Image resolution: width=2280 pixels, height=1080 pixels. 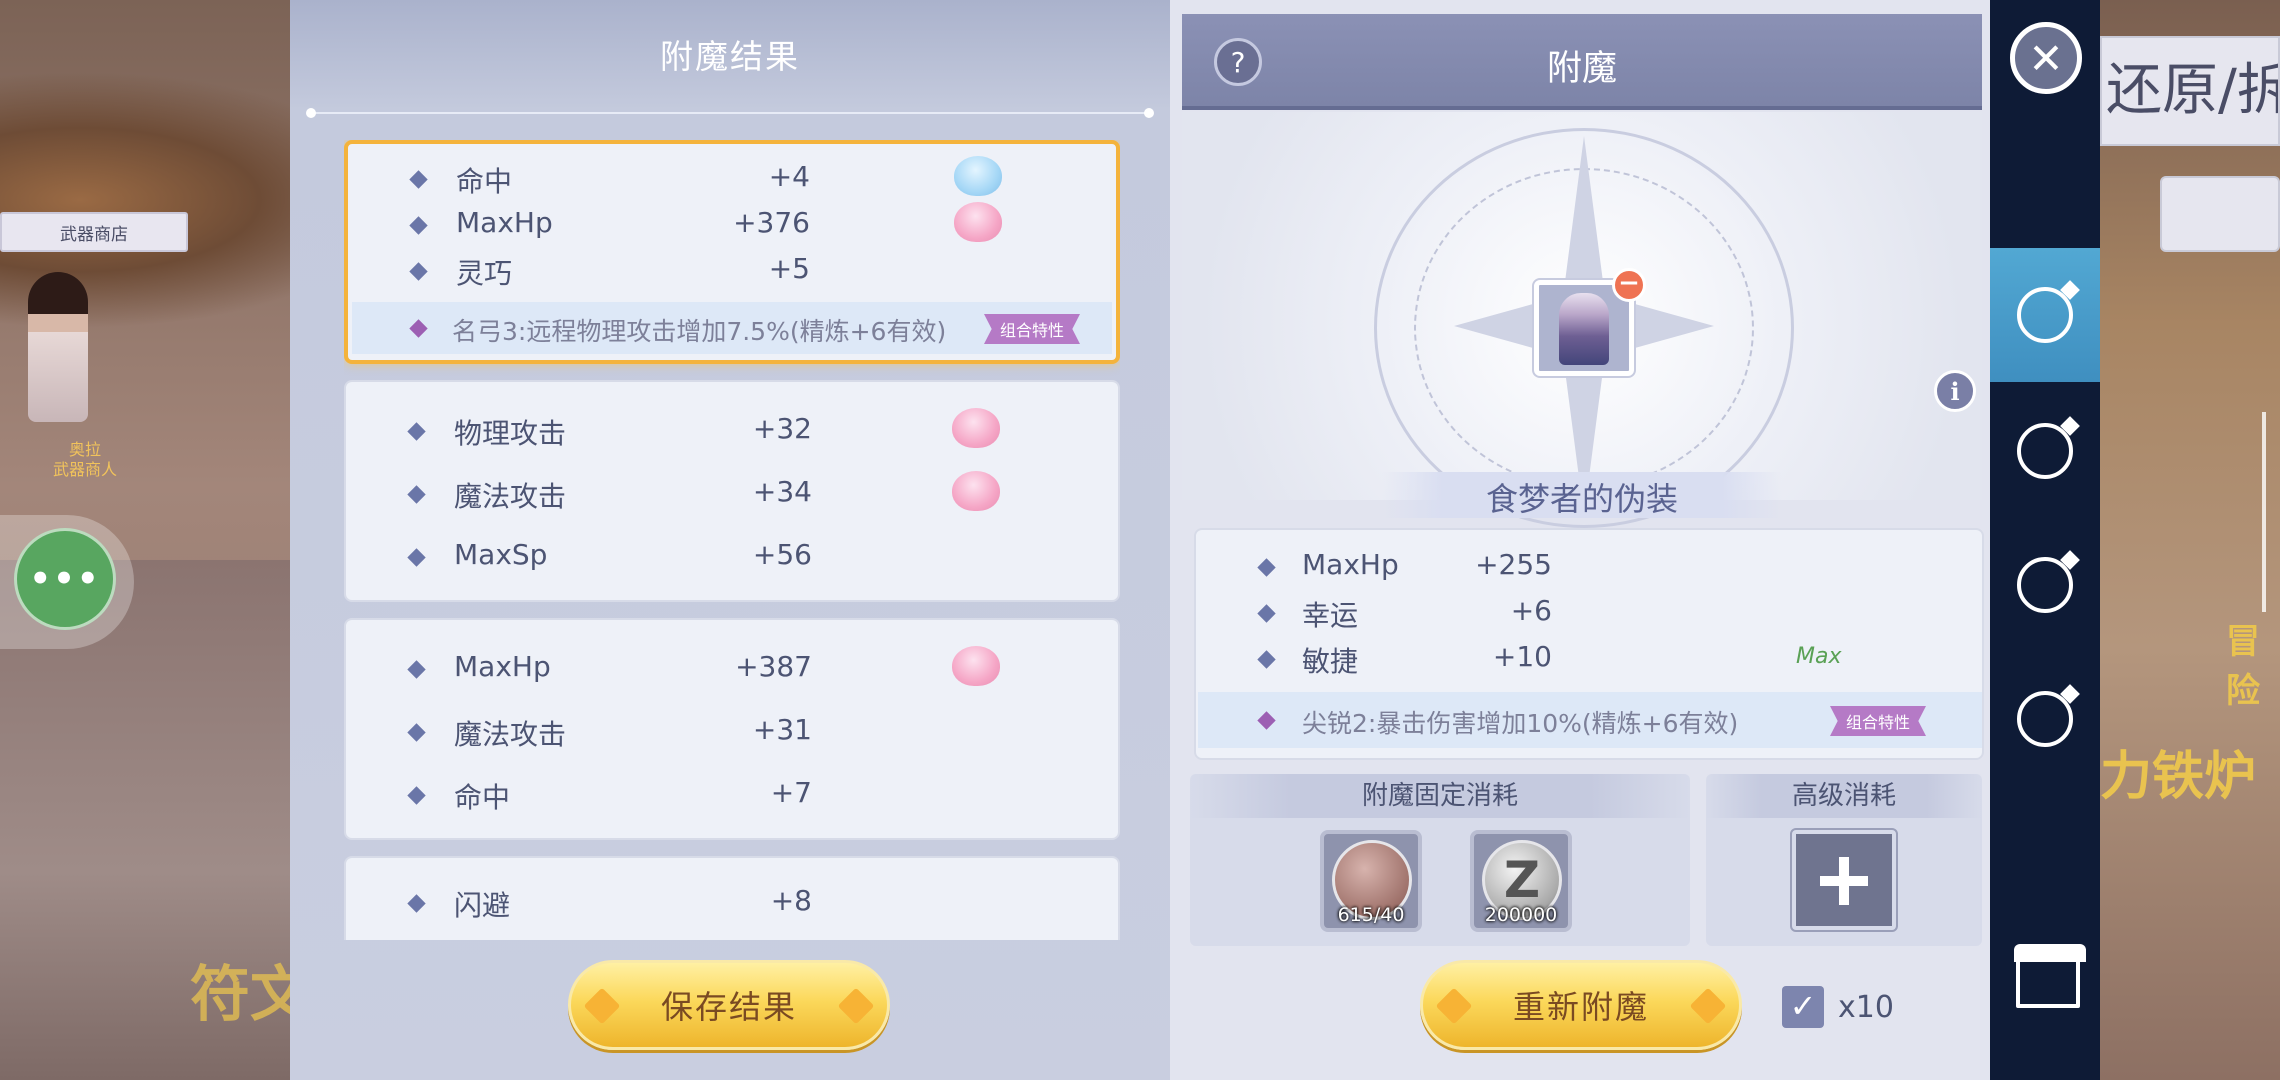 I want to click on right-scene-title: 力铁炉, so click(x=2178, y=777).